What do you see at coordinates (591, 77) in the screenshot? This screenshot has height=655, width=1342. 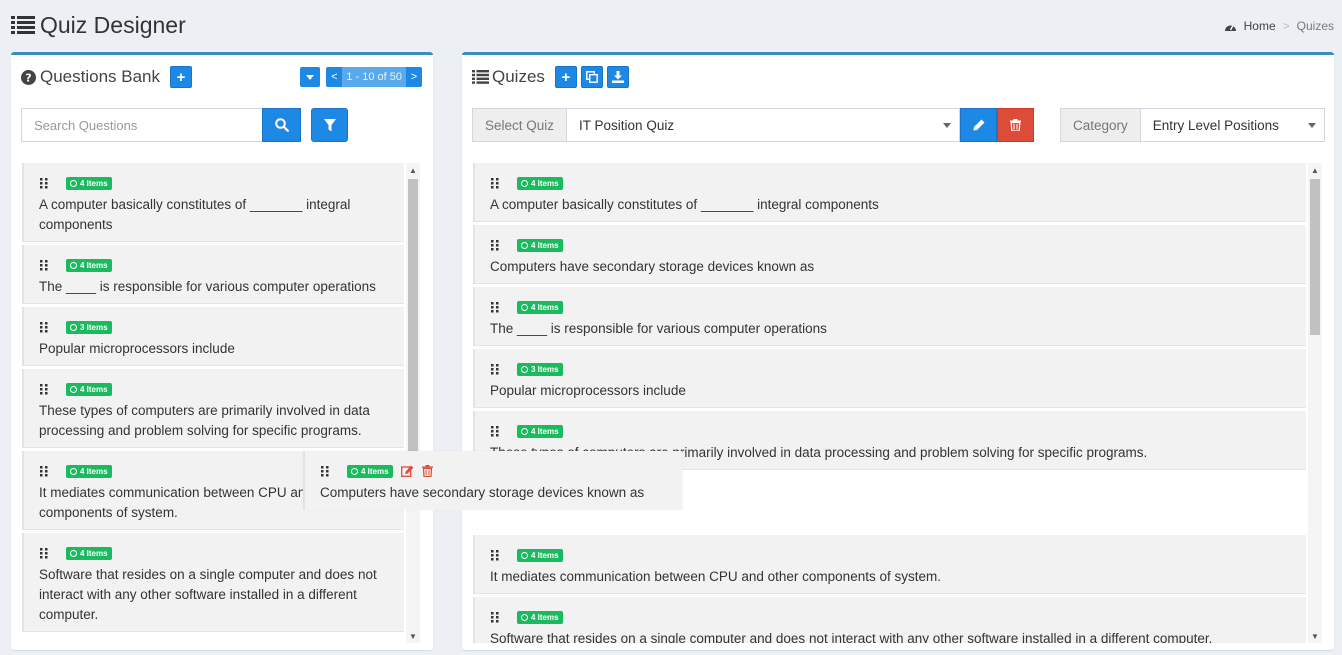 I see `copy-quiz-button` at bounding box center [591, 77].